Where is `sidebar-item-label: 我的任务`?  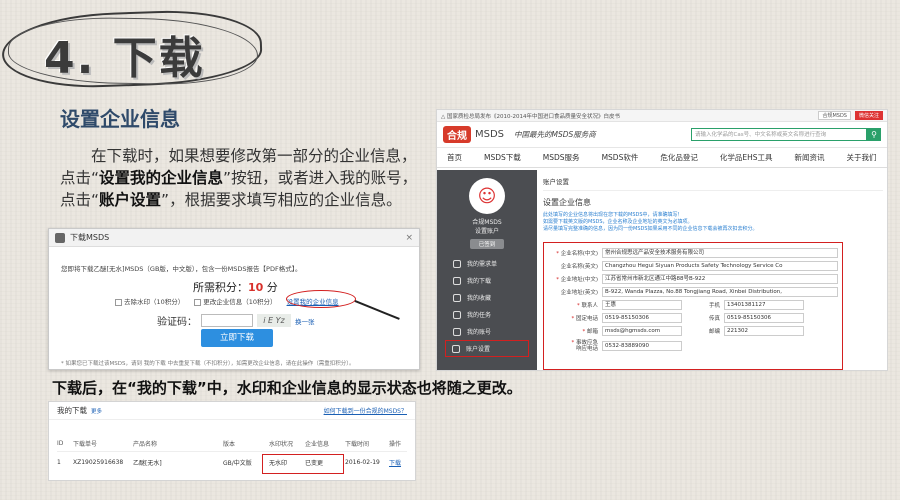
sidebar-item-label: 我的任务 is located at coordinates (479, 315).